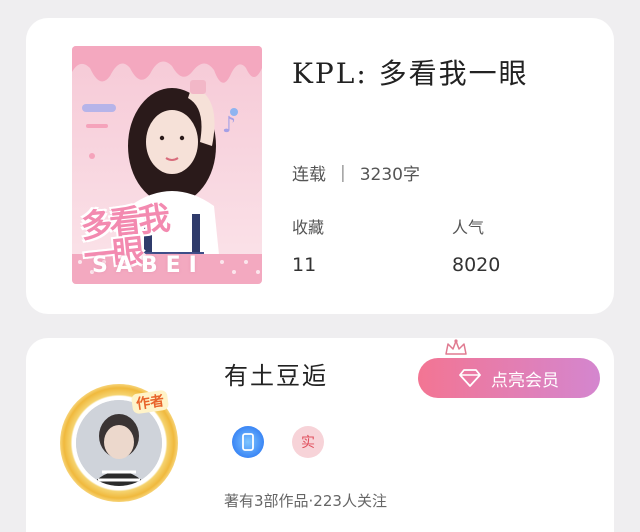 This screenshot has height=532, width=640. Describe the element at coordinates (476, 265) in the screenshot. I see `popularity-value: 8020` at that location.